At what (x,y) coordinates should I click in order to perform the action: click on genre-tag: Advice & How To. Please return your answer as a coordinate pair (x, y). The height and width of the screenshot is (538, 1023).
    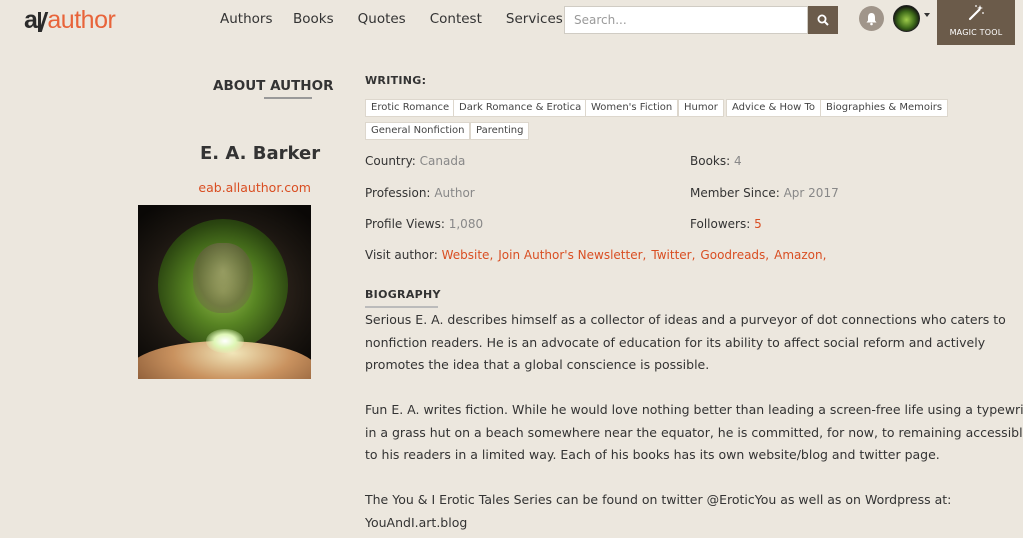
    Looking at the image, I should click on (774, 108).